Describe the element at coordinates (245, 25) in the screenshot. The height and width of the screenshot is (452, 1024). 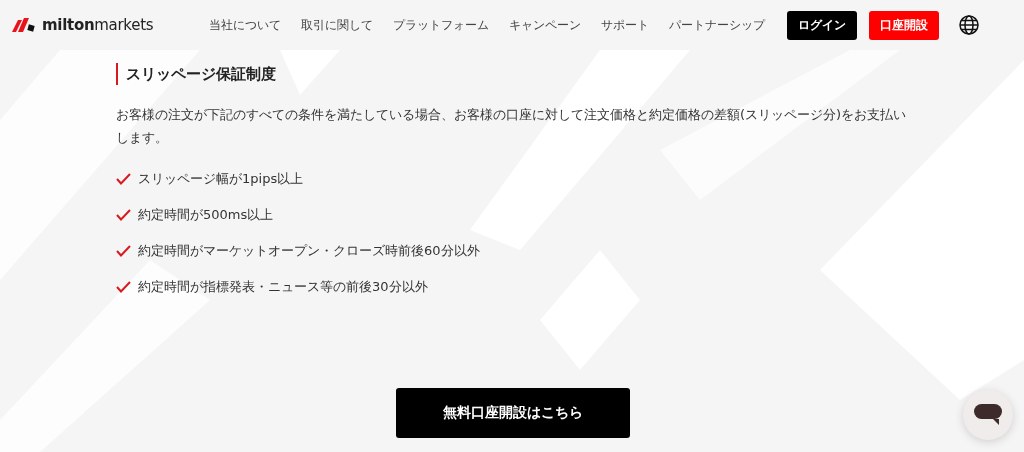
I see `nav-link: 当社について` at that location.